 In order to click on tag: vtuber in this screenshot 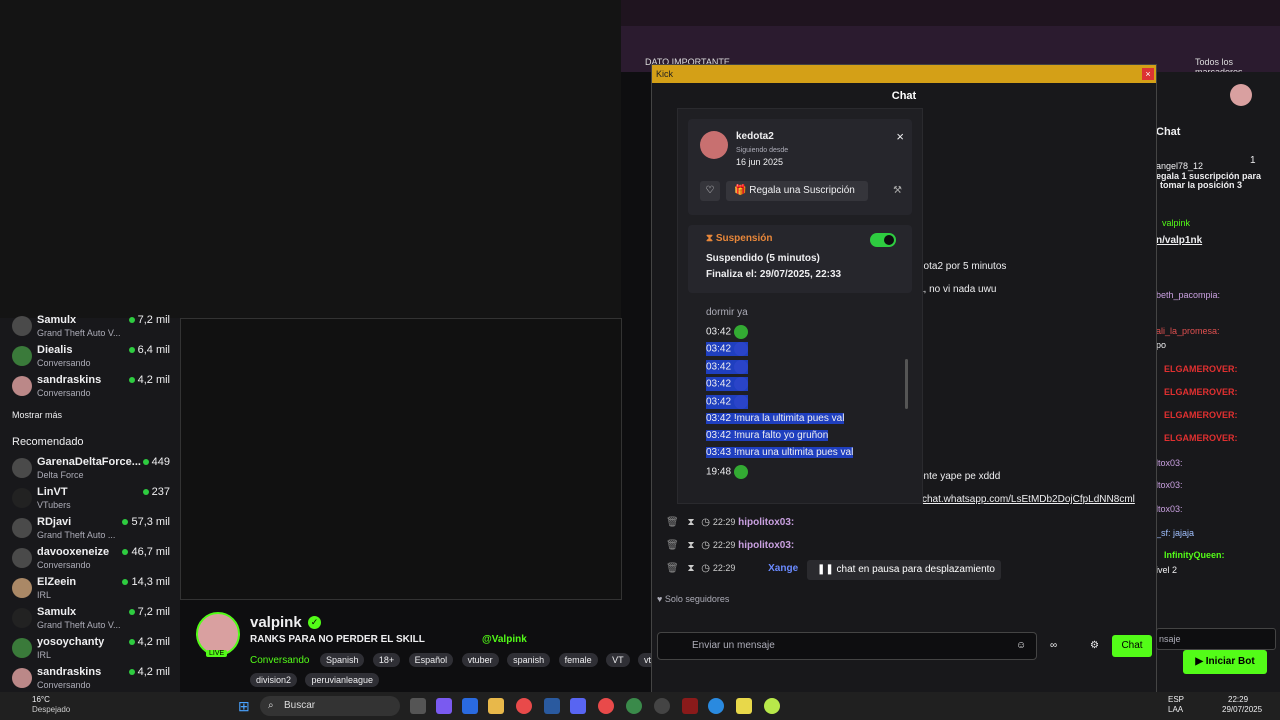, I will do `click(480, 660)`.